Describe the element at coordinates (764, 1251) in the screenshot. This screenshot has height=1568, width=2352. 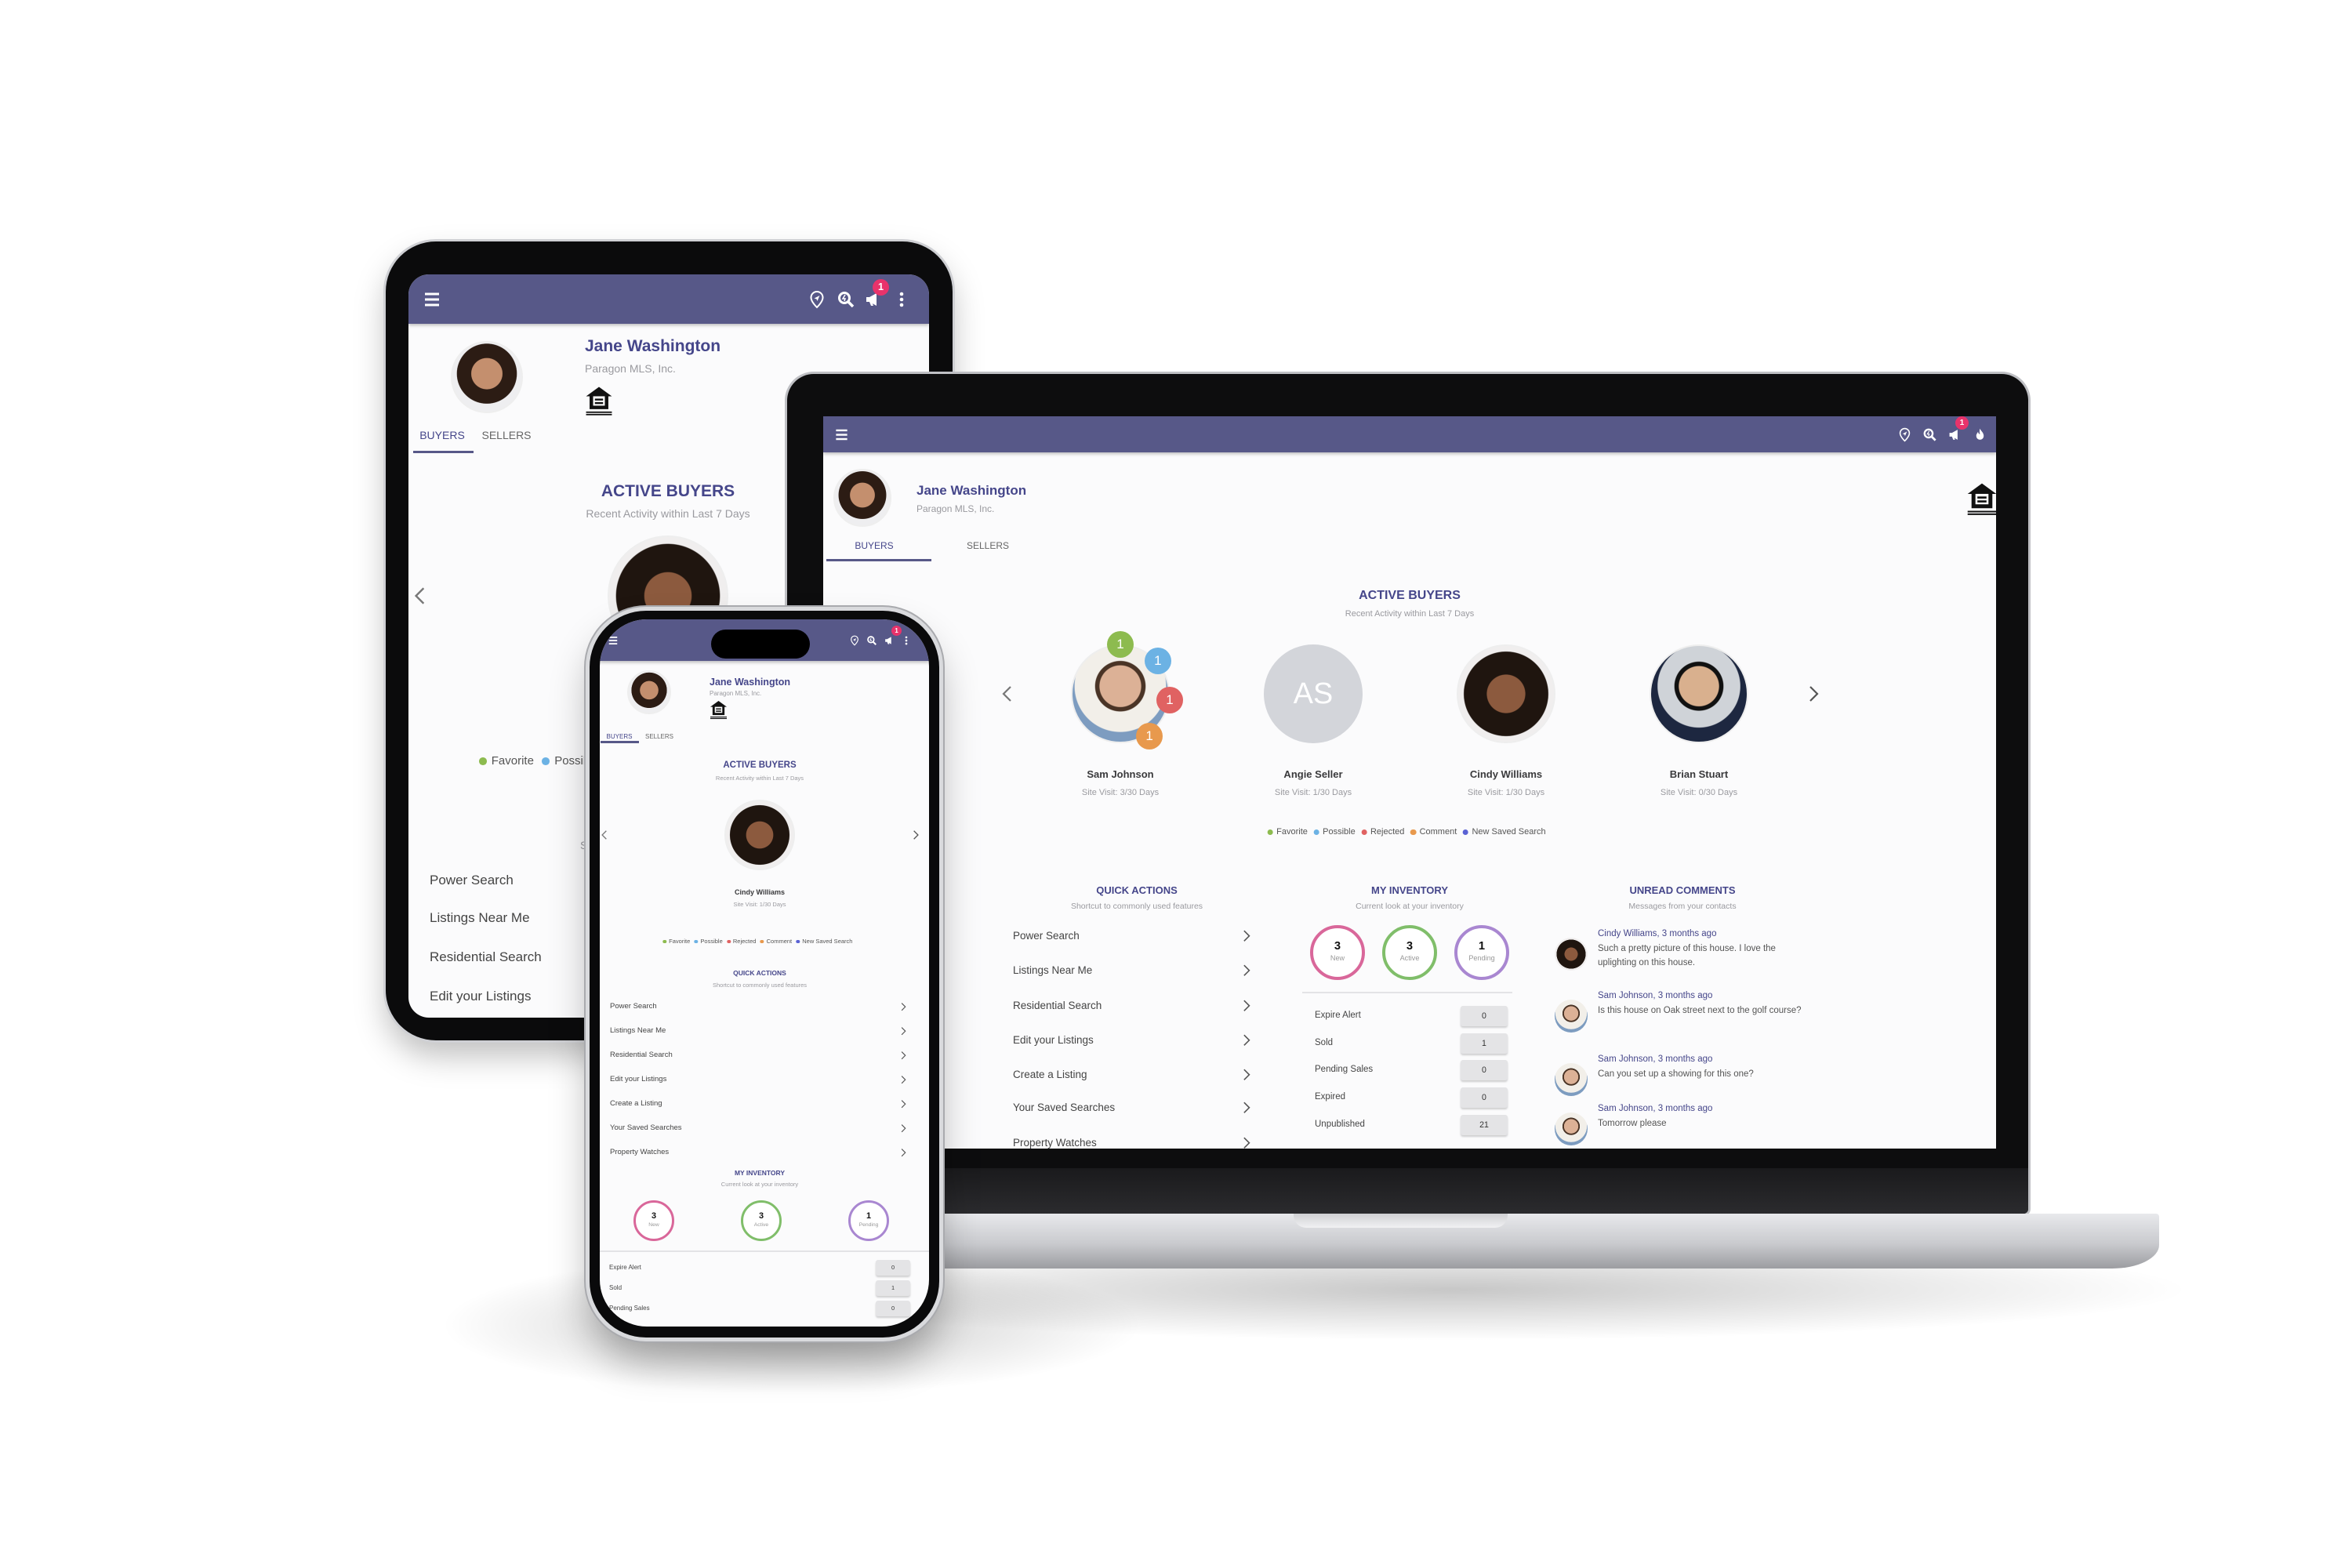
I see `inventory-divider` at that location.